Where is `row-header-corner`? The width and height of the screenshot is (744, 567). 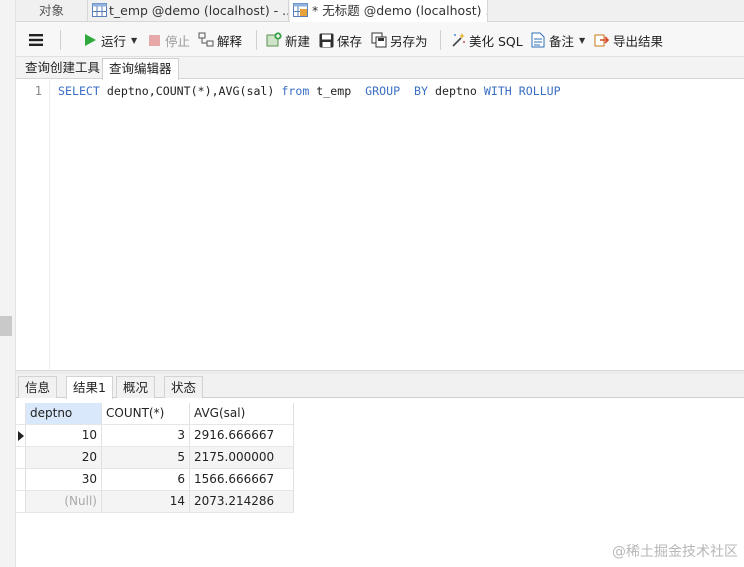
row-header-corner is located at coordinates (21, 414).